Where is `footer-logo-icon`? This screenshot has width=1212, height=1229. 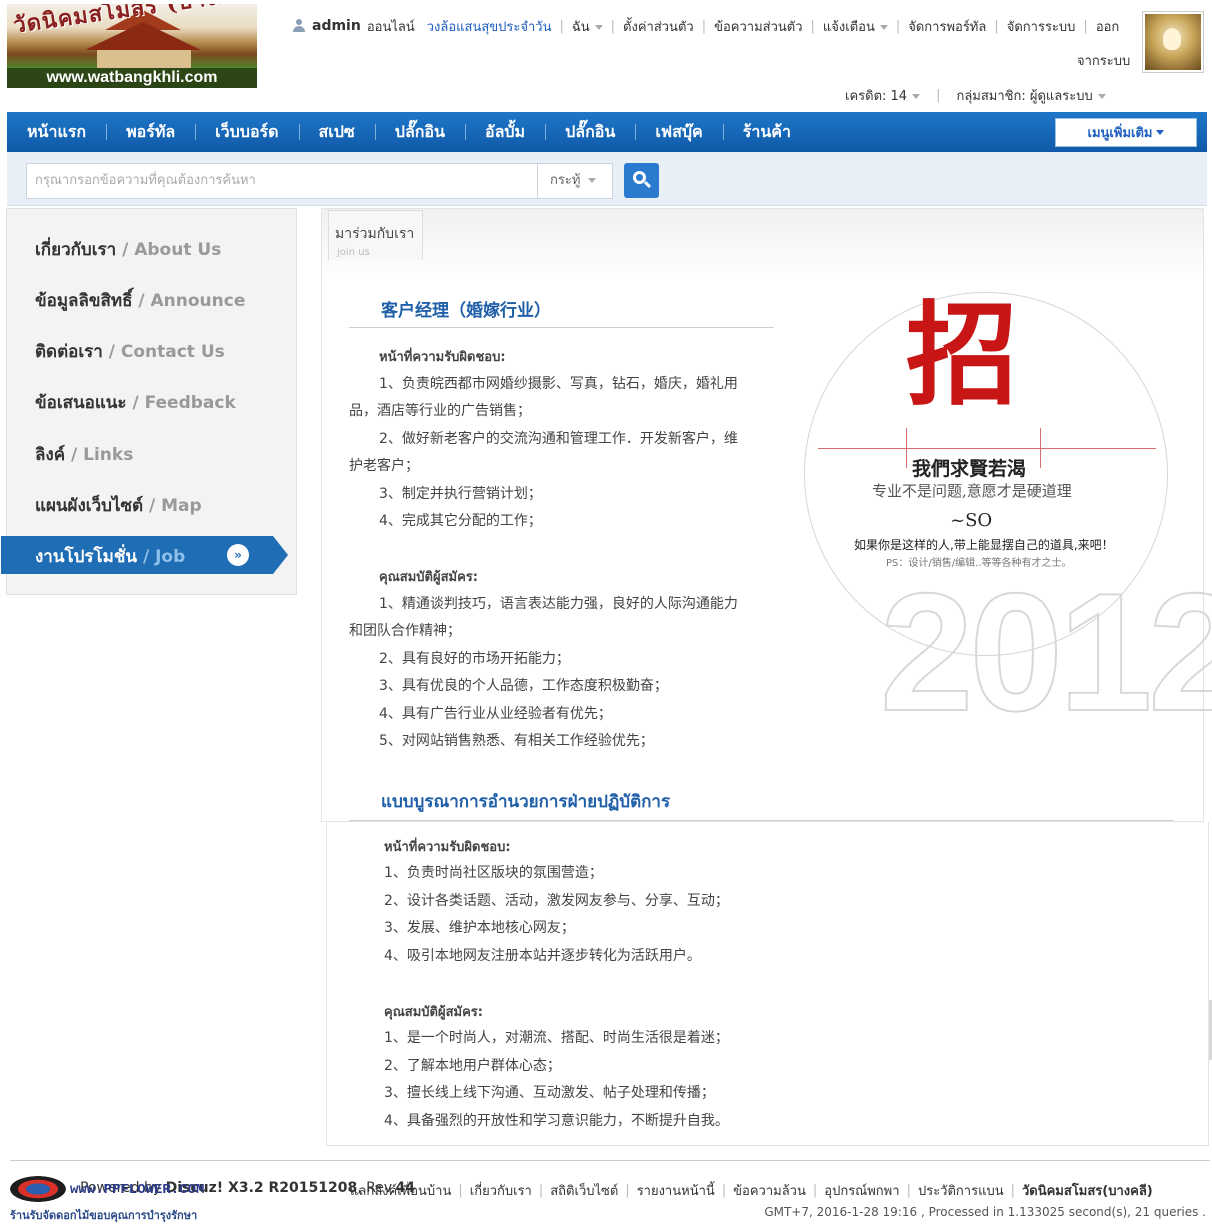 footer-logo-icon is located at coordinates (38, 1189).